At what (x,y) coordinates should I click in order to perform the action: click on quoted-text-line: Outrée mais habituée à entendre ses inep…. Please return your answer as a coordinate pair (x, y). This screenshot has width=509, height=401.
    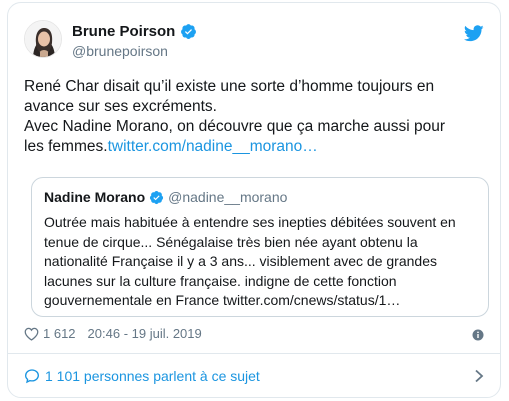
    Looking at the image, I should click on (250, 222).